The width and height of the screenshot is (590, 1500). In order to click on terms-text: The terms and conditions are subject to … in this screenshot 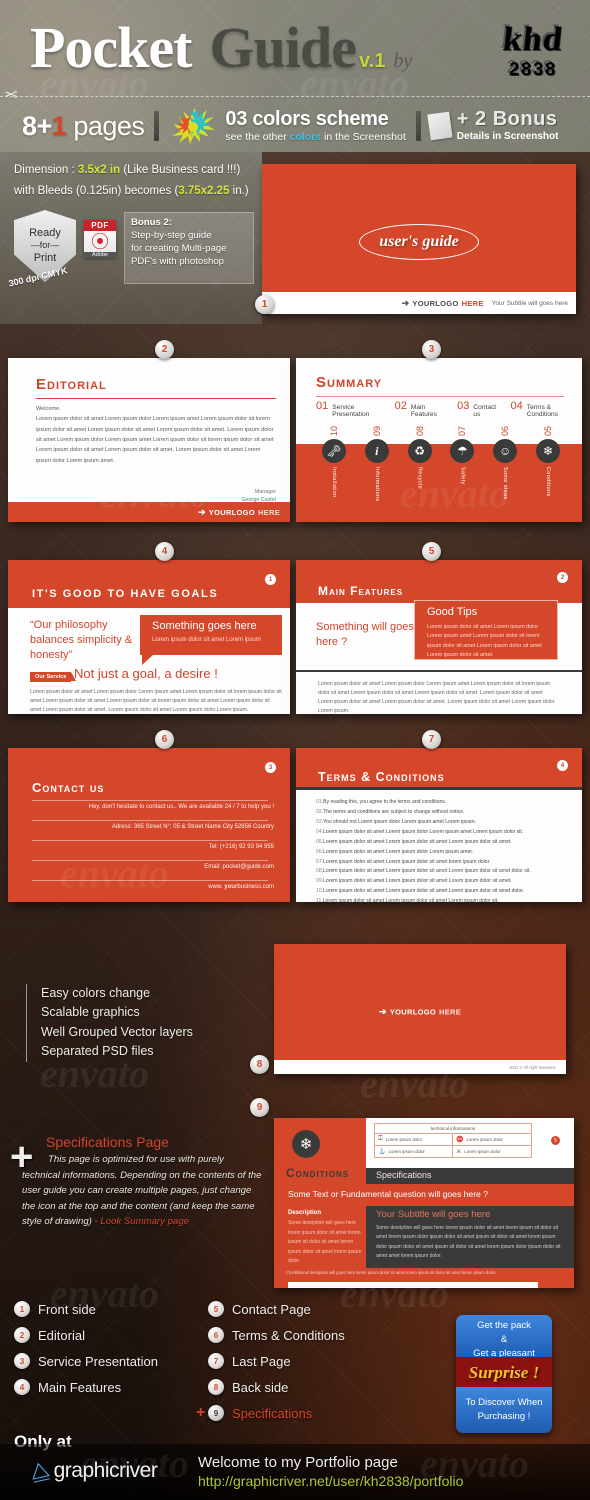, I will do `click(394, 811)`.